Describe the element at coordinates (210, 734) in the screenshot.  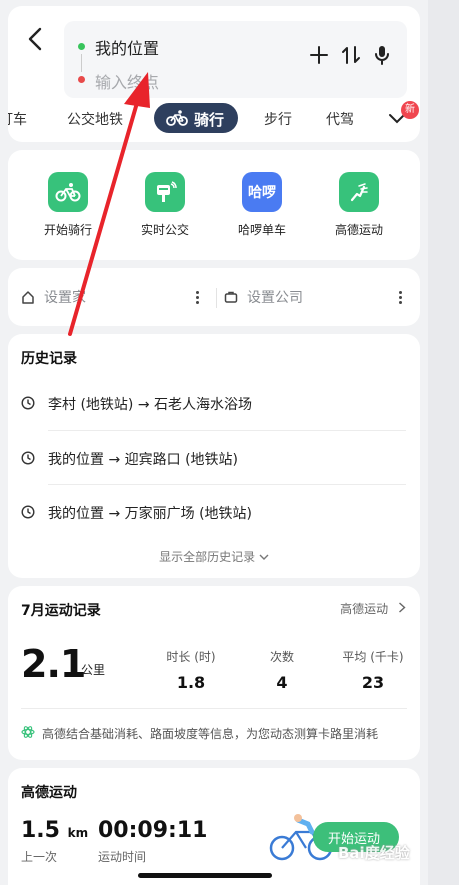
I see `calorie-note: 高德结合基础消耗、路面坡度等信息，为您动态测算卡路里消耗` at that location.